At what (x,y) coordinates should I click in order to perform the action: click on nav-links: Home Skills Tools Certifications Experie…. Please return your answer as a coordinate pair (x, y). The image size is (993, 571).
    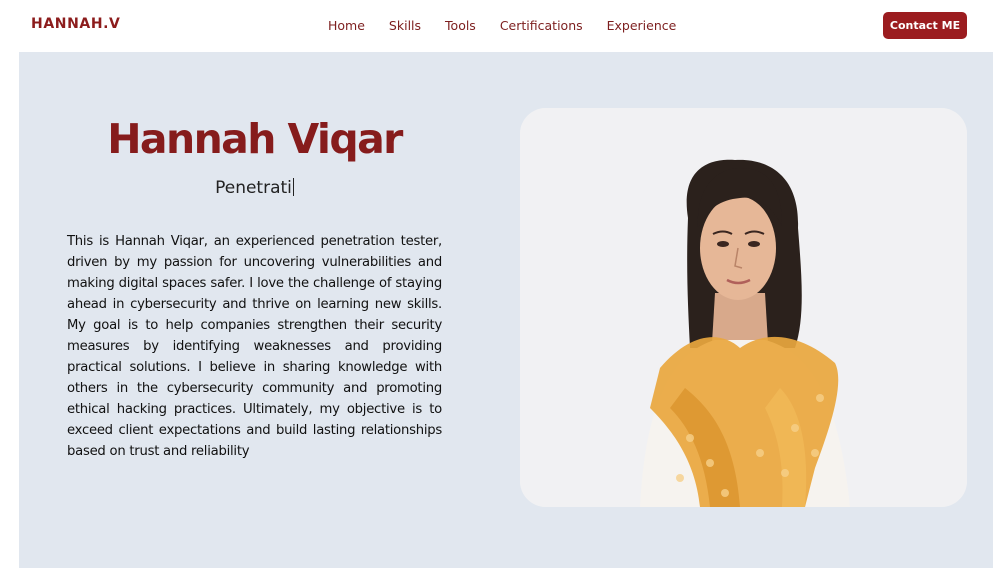
    Looking at the image, I should click on (502, 25).